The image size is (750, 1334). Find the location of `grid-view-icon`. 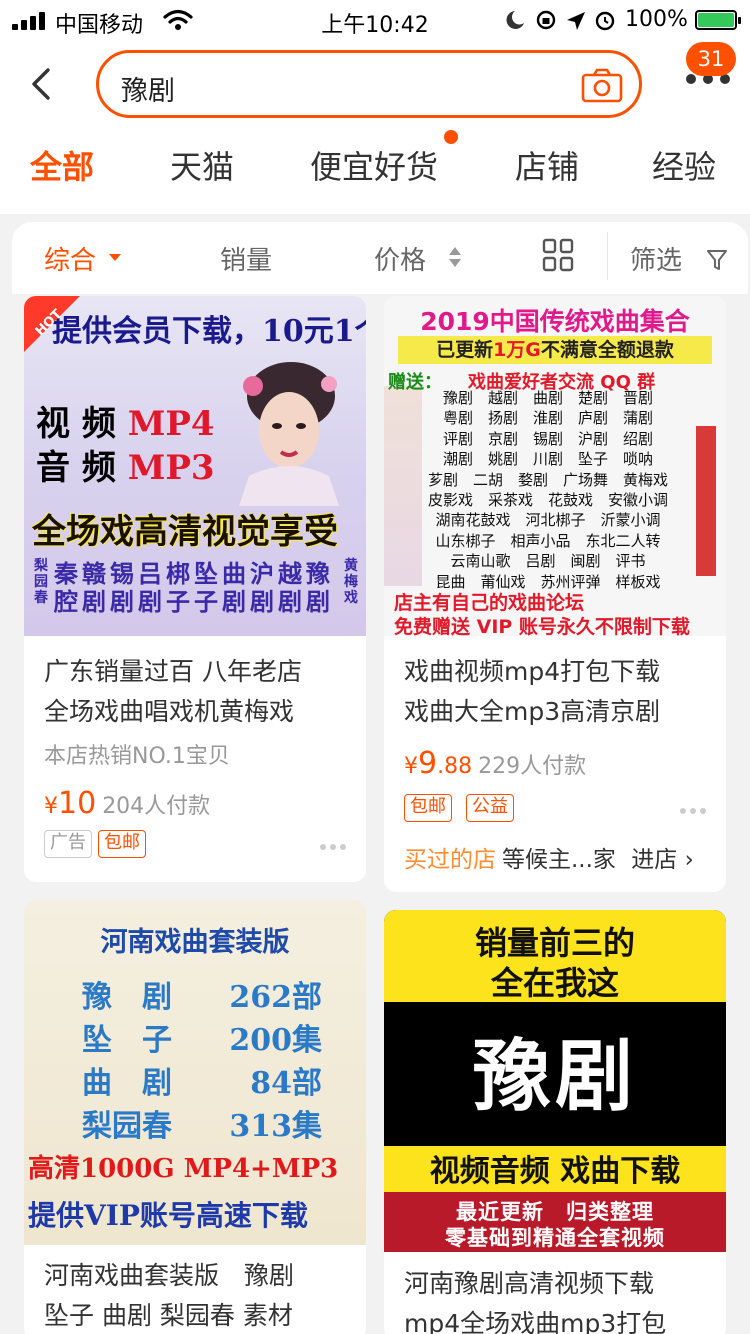

grid-view-icon is located at coordinates (558, 255).